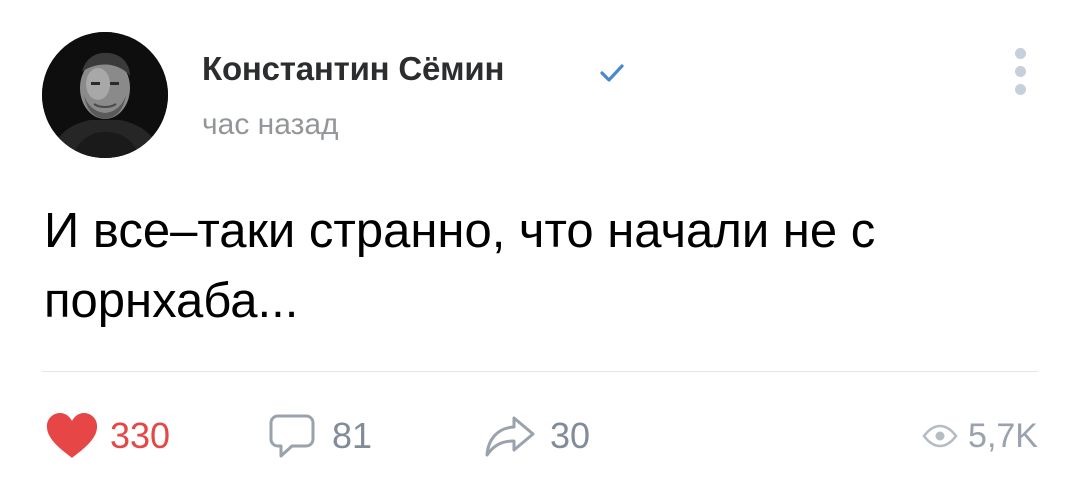  I want to click on comment-button: 81, so click(320, 436).